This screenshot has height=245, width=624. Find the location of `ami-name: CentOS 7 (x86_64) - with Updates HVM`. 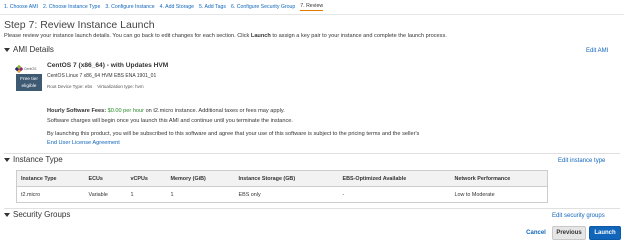

ami-name: CentOS 7 (x86_64) - with Updates HVM is located at coordinates (108, 65).